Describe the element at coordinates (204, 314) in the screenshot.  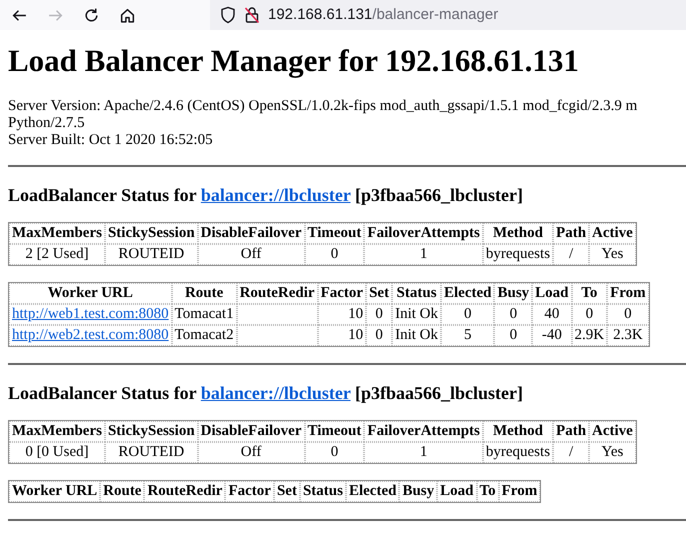
I see `table-cell: Tomacat1` at that location.